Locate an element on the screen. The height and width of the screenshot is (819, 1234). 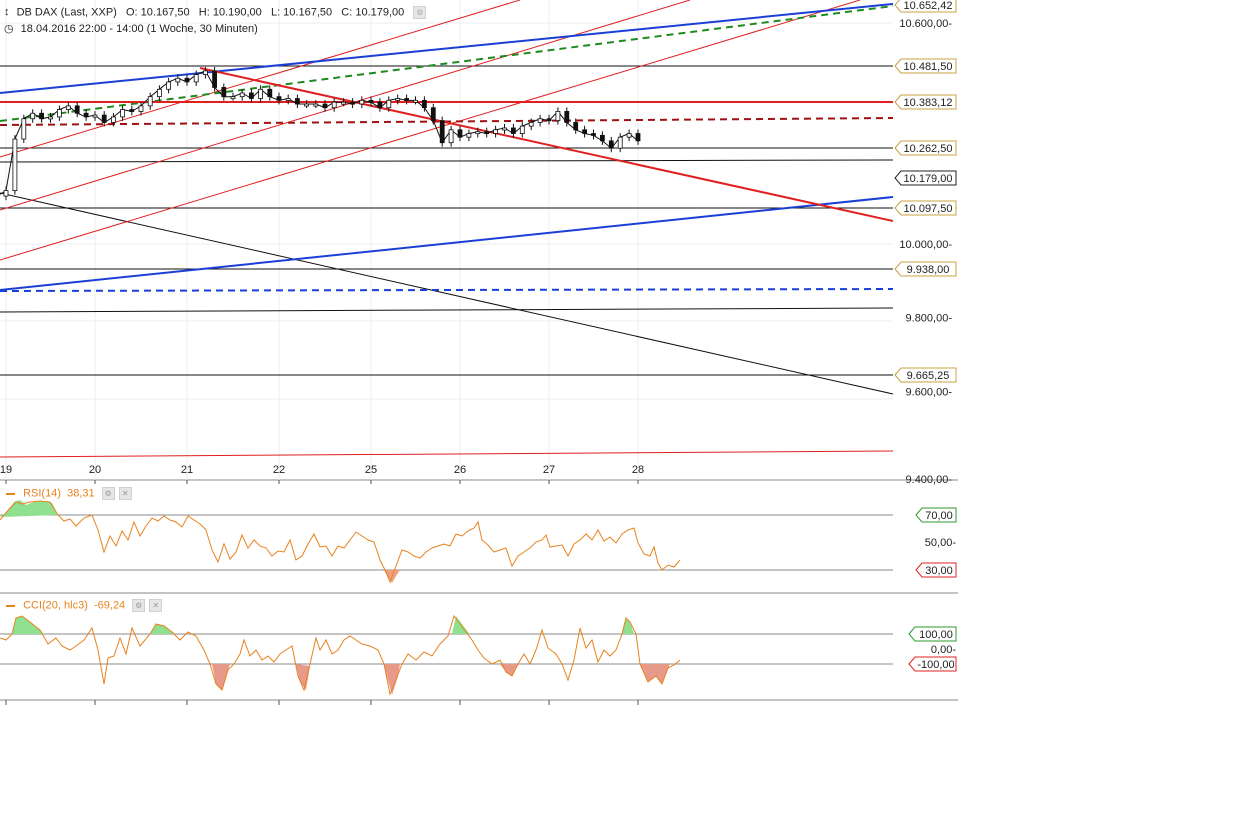
price-tag-label: 10.652,42 is located at coordinates (928, 6).